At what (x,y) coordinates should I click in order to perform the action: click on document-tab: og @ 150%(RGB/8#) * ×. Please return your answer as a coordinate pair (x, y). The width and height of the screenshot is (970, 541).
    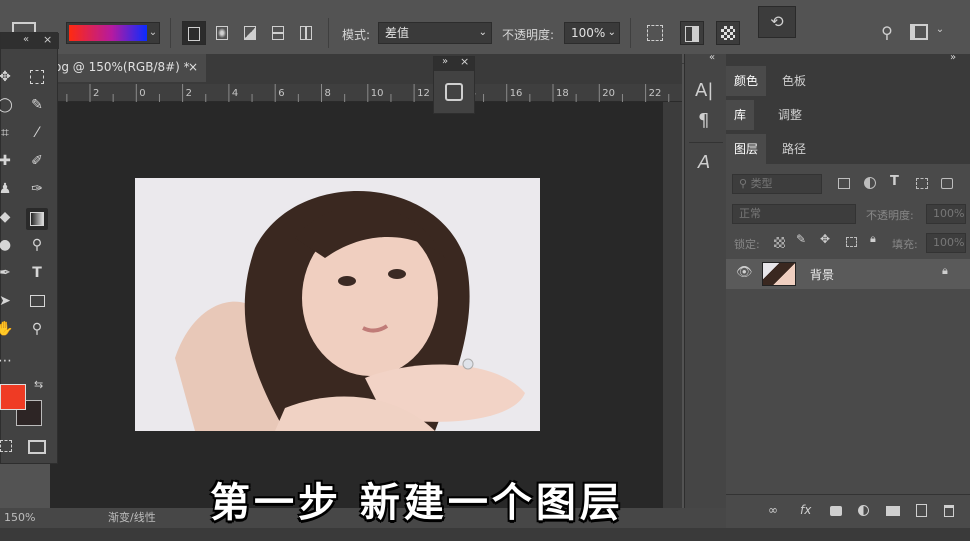
    Looking at the image, I should click on (128, 68).